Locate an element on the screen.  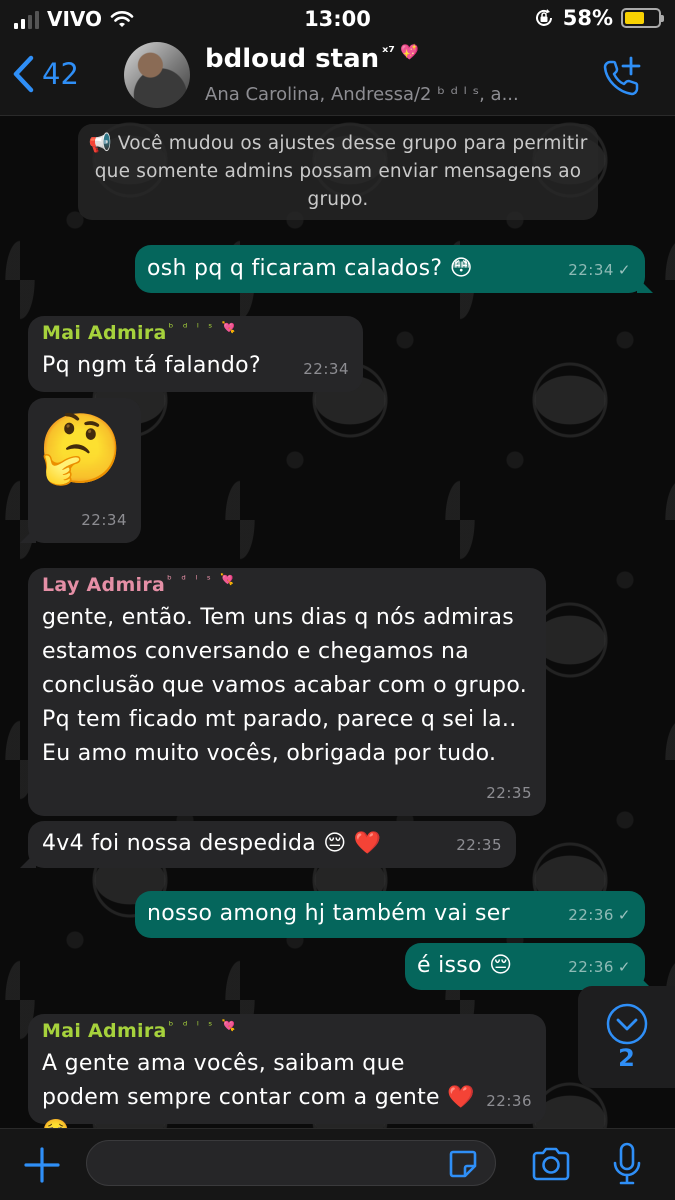
message-incoming-emoji: 🤔 22:34 is located at coordinates (80, 470).